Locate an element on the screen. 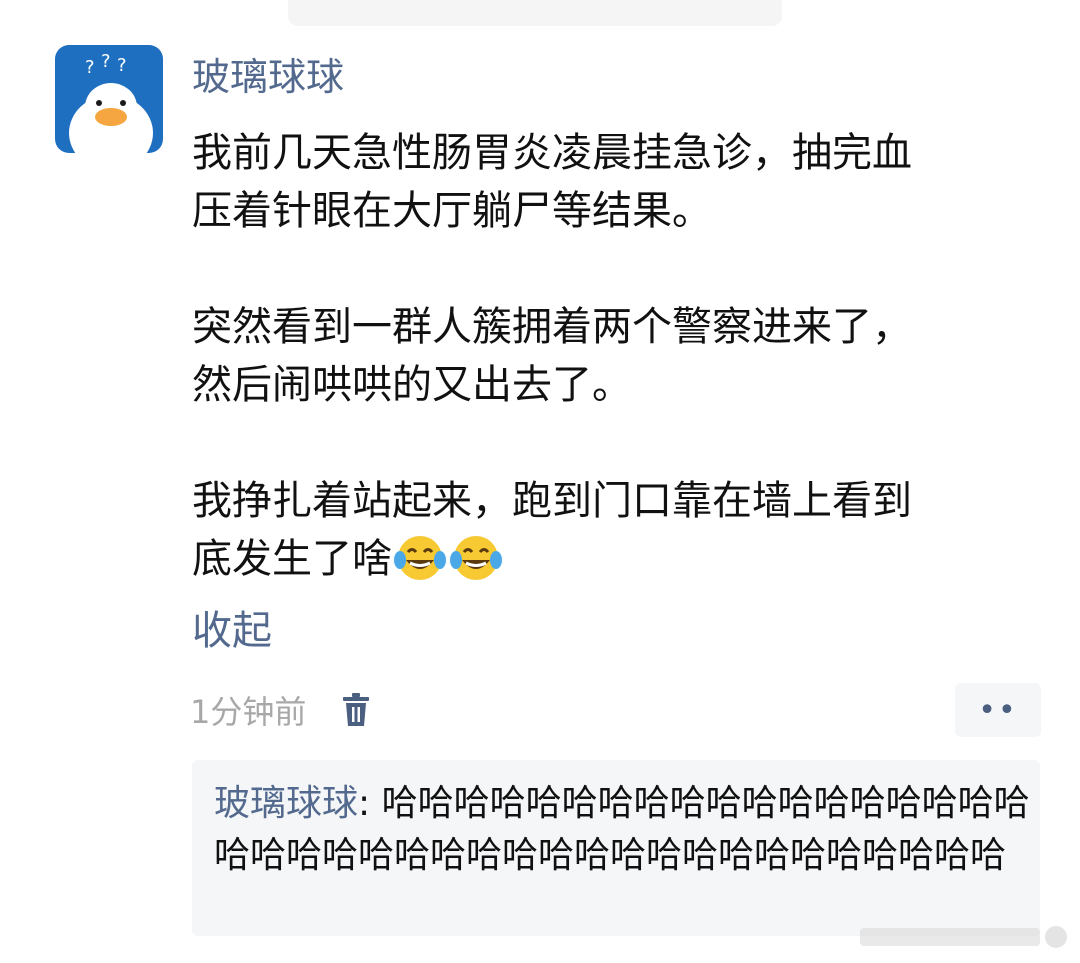 The width and height of the screenshot is (1080, 963). post-line: 我前几天急性肠胃炎凌晨挂急诊，抽完血 is located at coordinates (552, 153).